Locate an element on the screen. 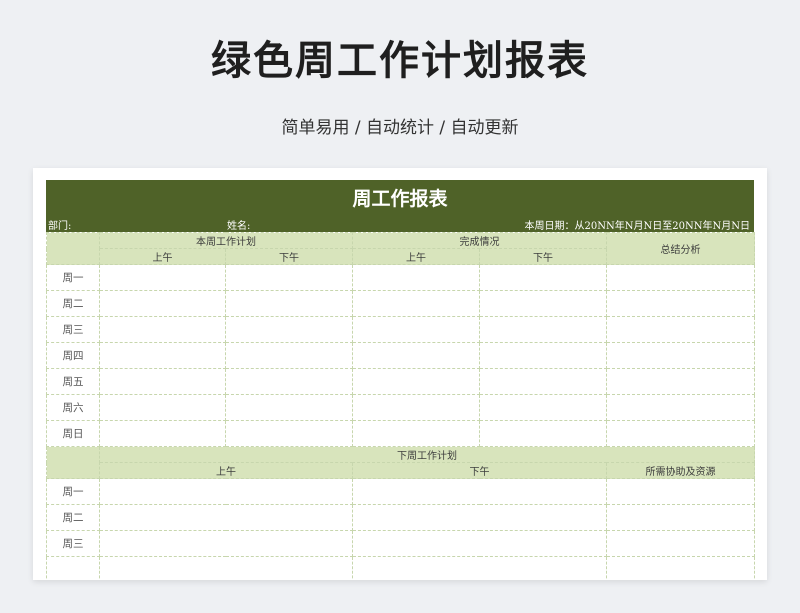  table-row: 周六 is located at coordinates (400, 407).